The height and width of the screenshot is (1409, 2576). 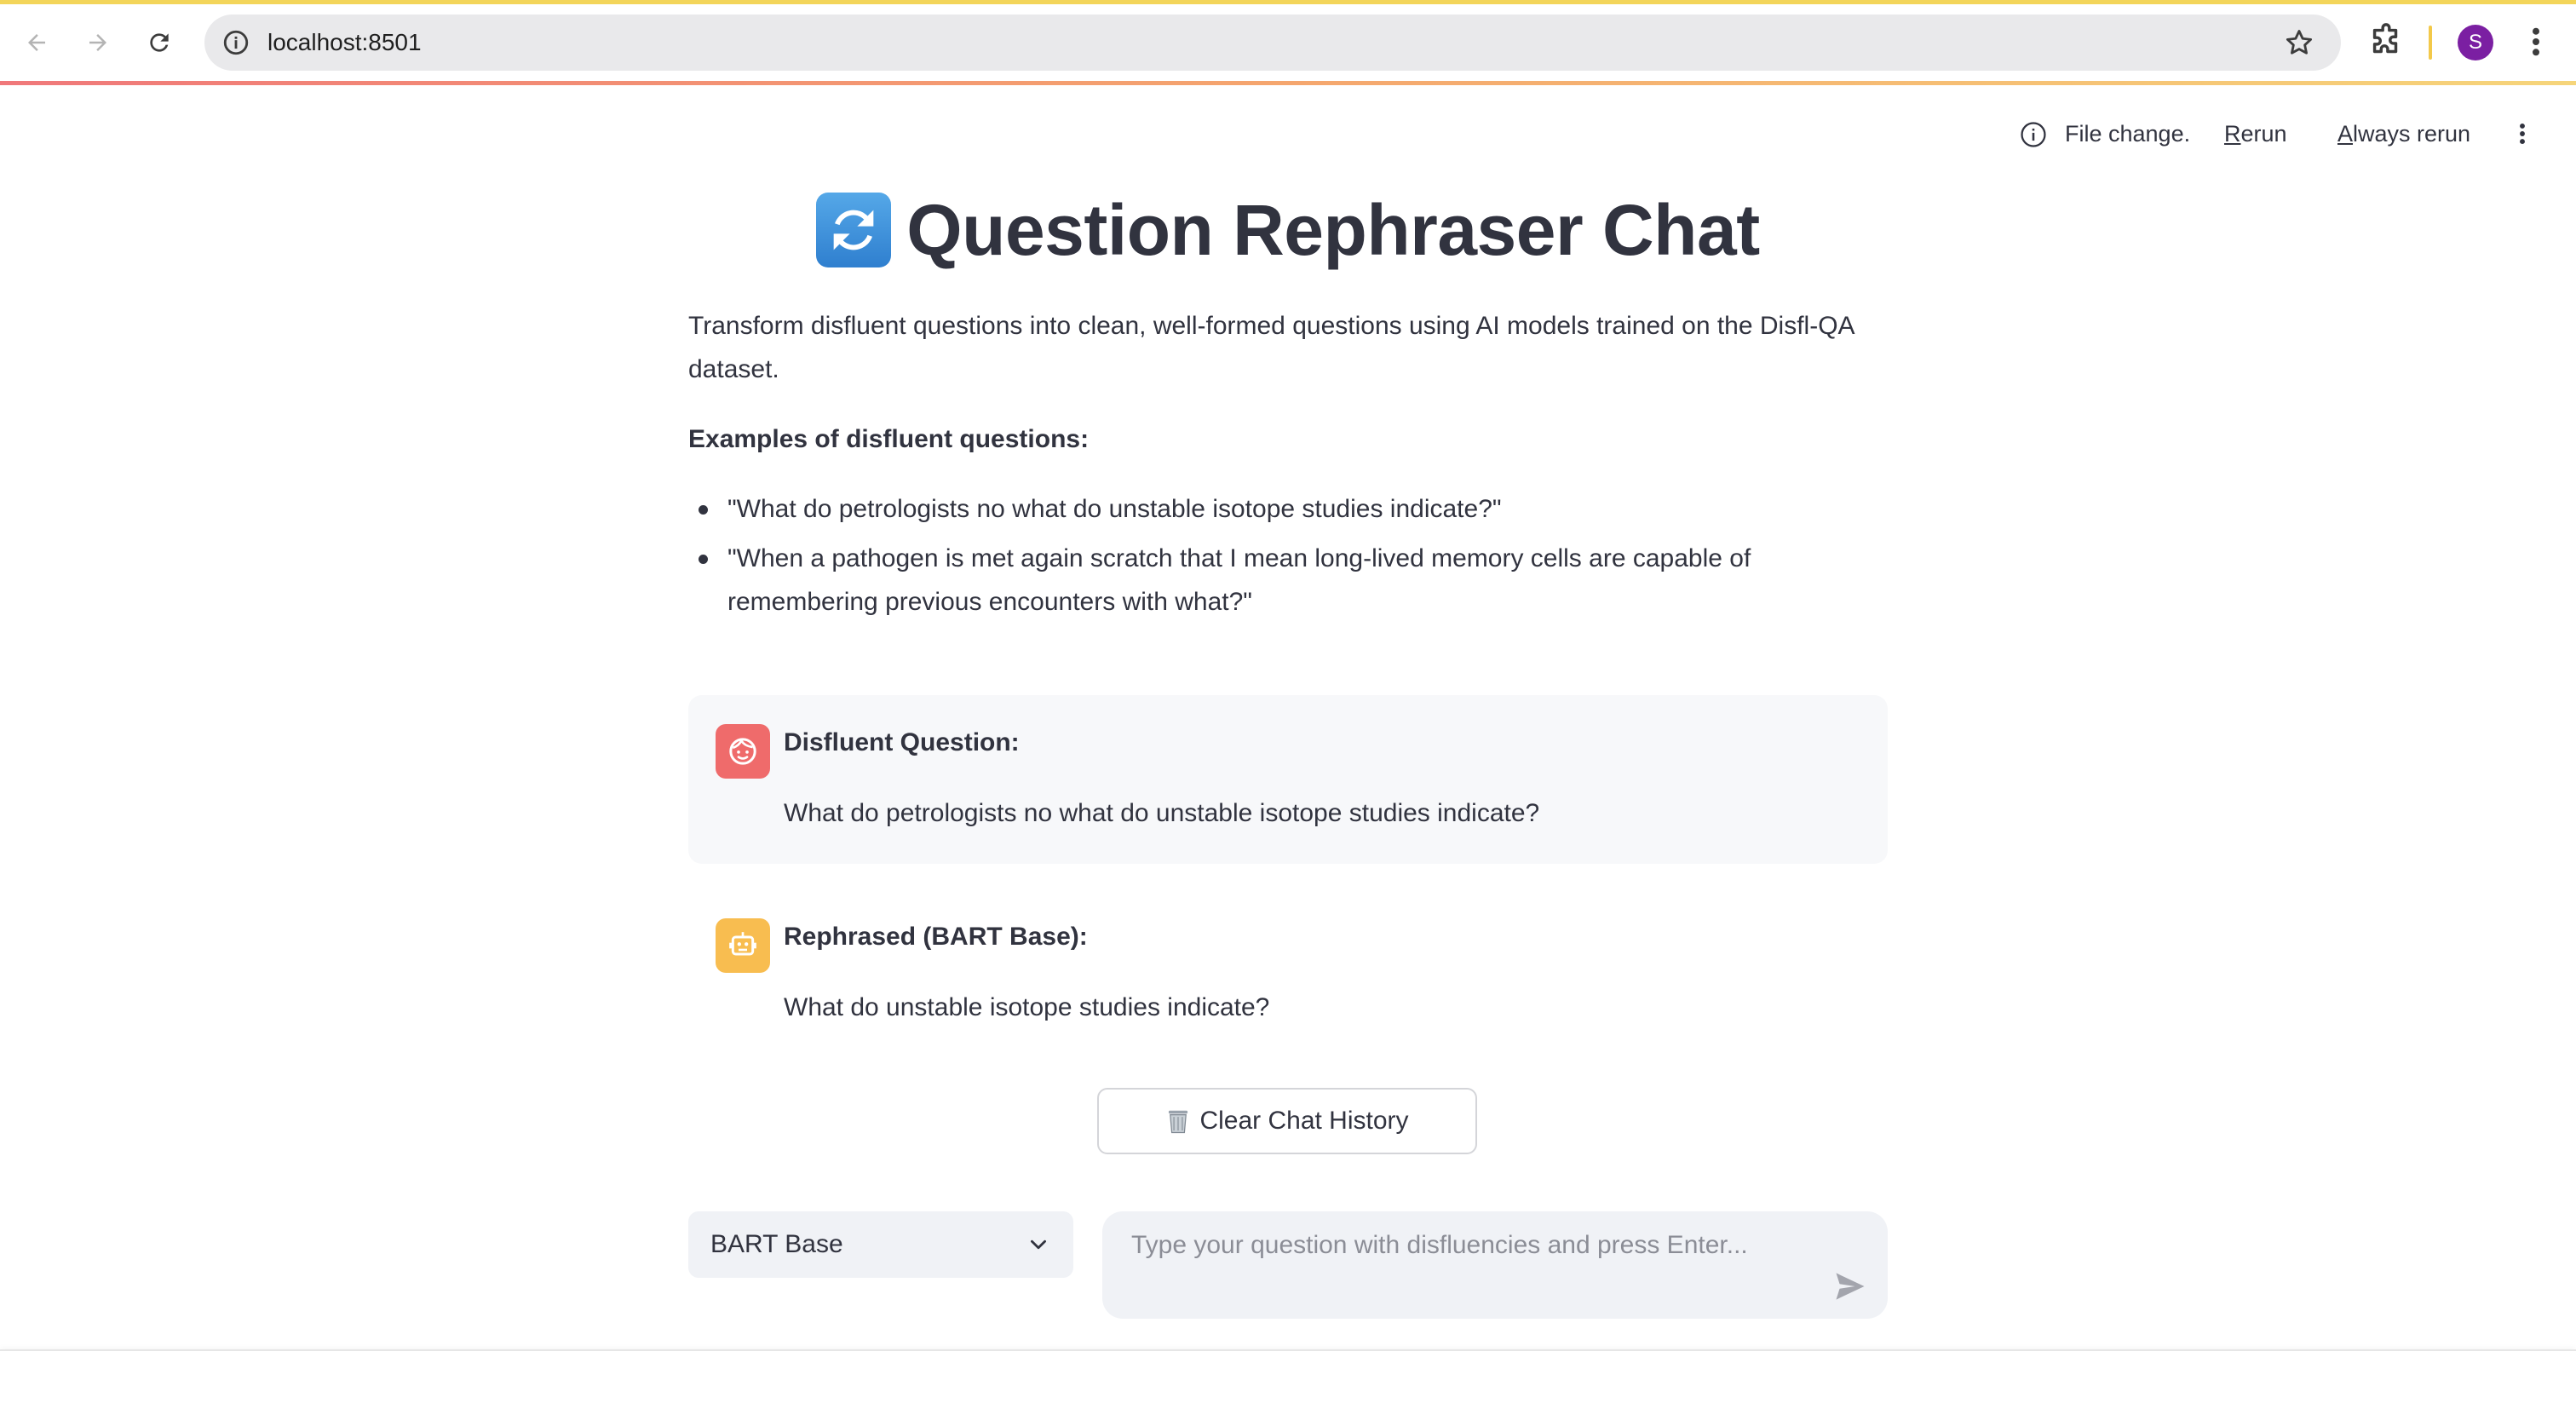 I want to click on clear-chat-label: Clear Chat History, so click(x=1304, y=1121).